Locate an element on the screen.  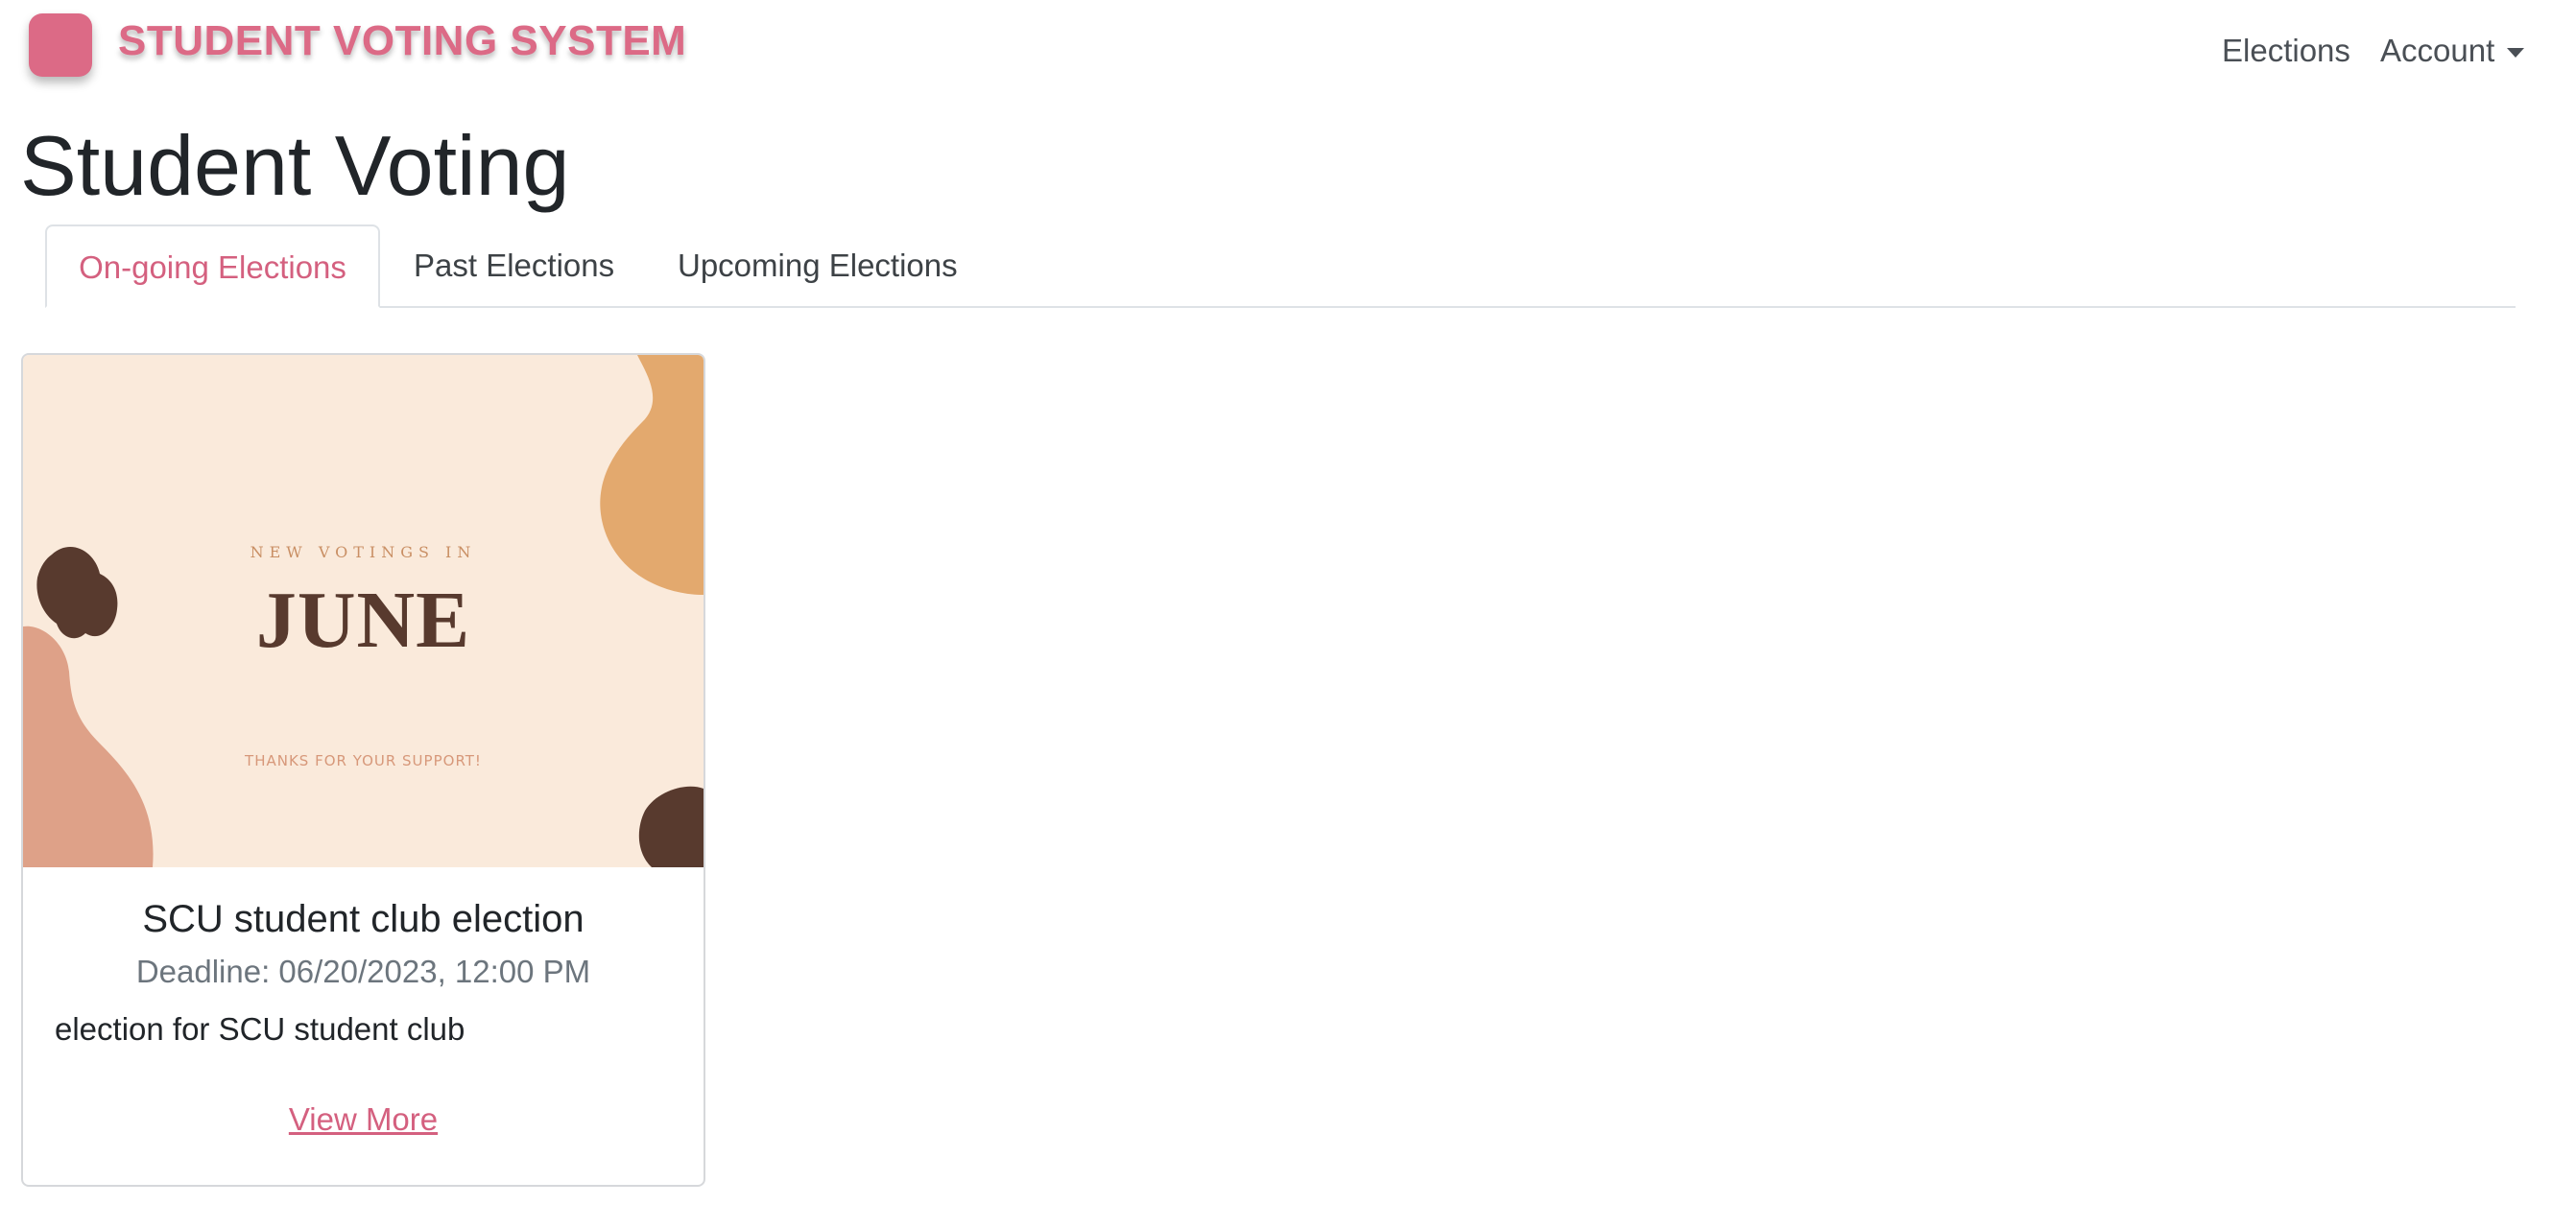
brand-name: STUDENT VOTING SYSTEM is located at coordinates (402, 41).